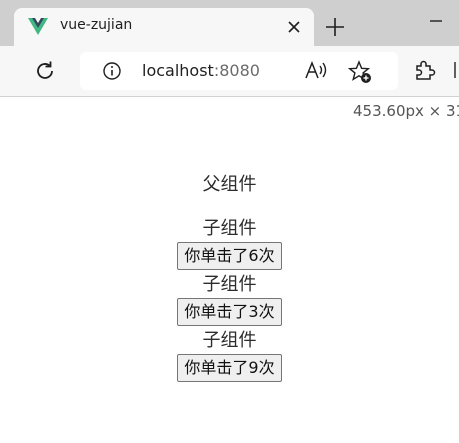 The image size is (459, 443). I want to click on child-component: 子组件 你单击了6次, so click(229, 243).